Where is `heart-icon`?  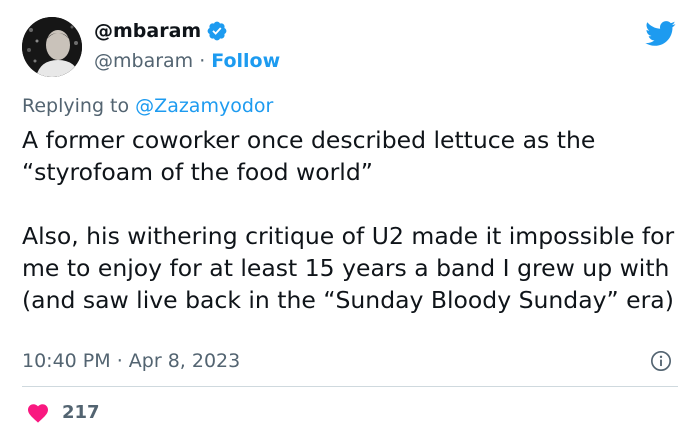
heart-icon is located at coordinates (38, 412).